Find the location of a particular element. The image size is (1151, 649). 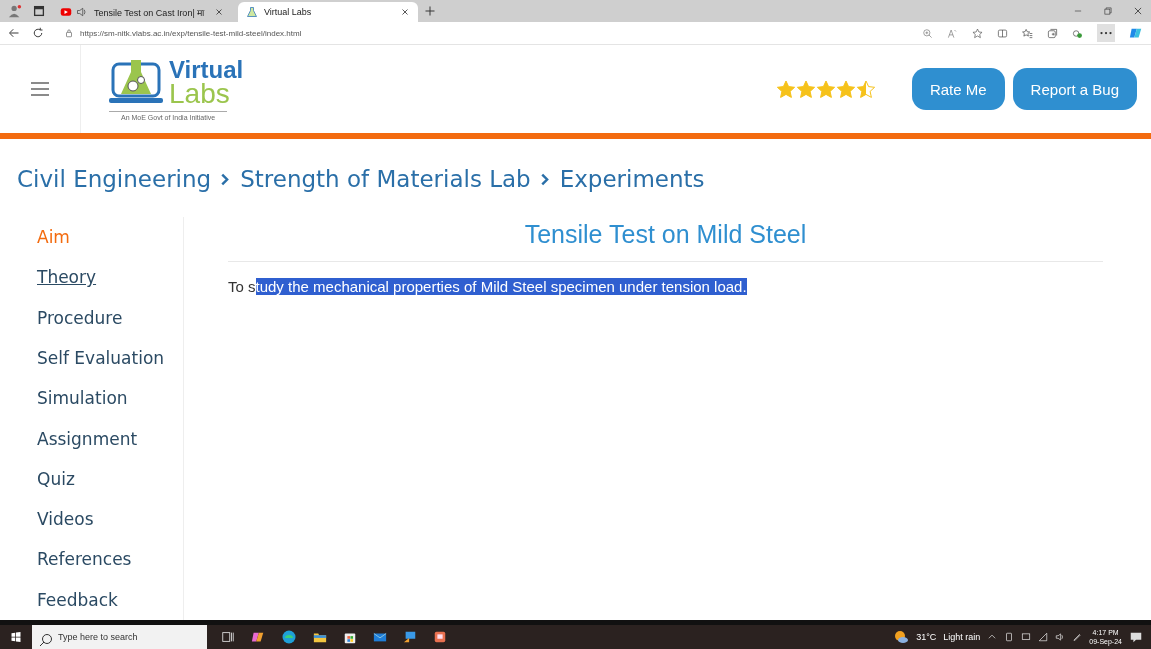

logo-text: Labs is located at coordinates (199, 93).